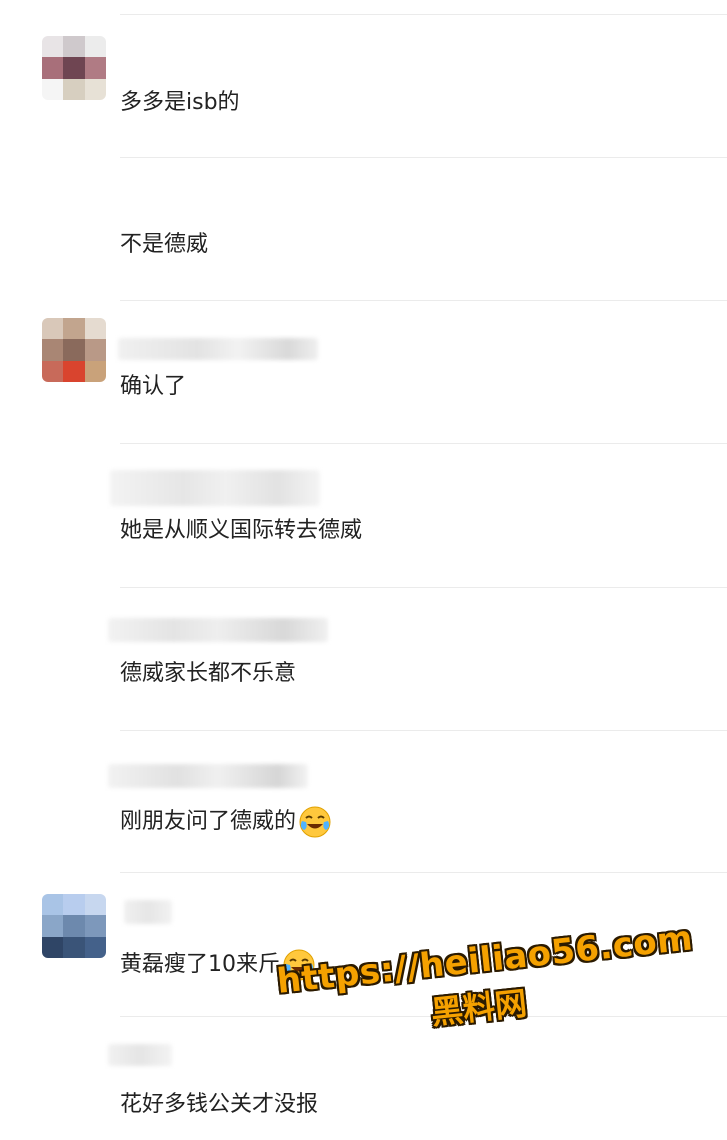 This screenshot has width=727, height=1140. Describe the element at coordinates (488, 983) in the screenshot. I see `watermark: https://heiliao56.com 黑料网` at that location.